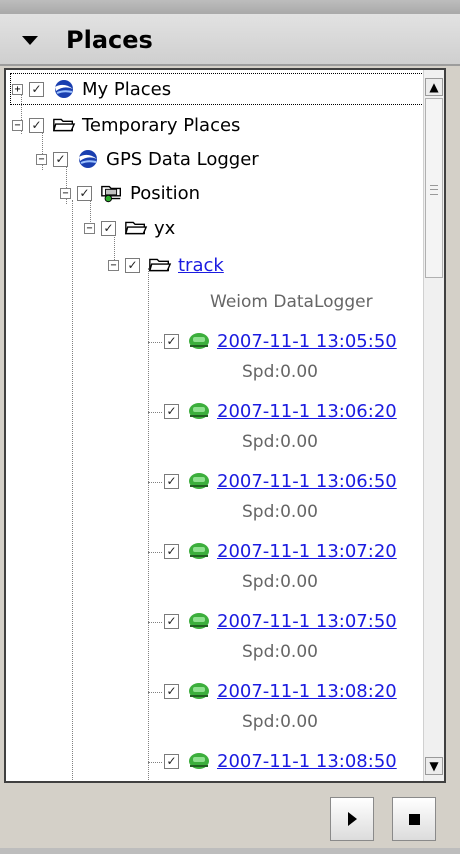 This screenshot has width=460, height=854. I want to click on play-button, so click(352, 819).